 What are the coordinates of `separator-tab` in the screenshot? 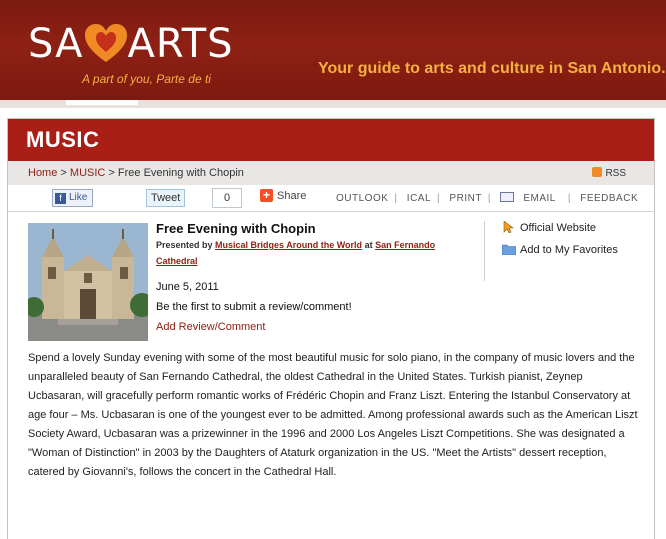 It's located at (102, 102).